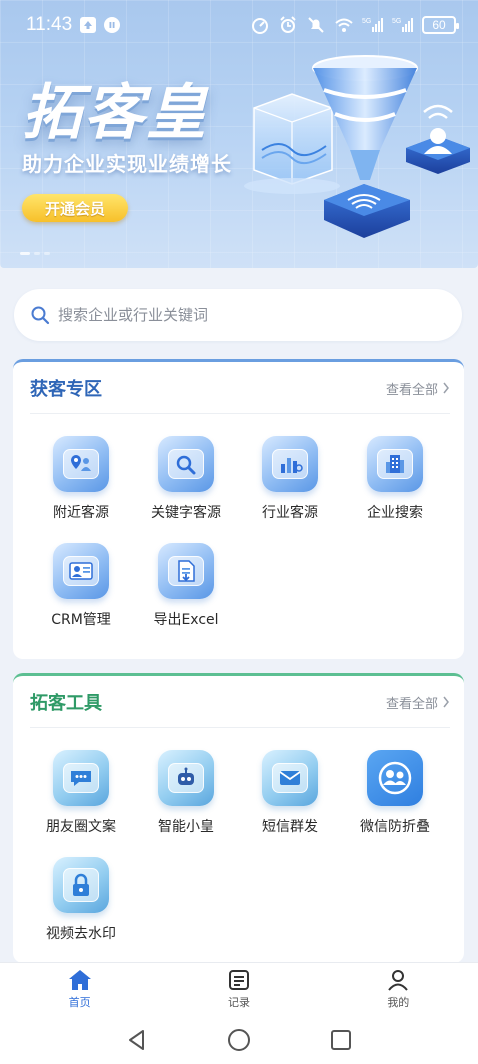  I want to click on nav-label: 我的, so click(398, 1002).